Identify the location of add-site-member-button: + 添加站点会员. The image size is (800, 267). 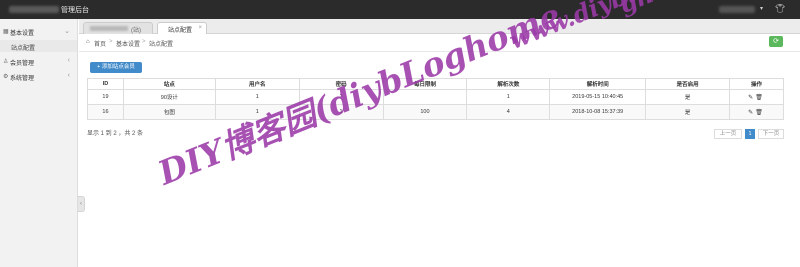
(116, 67).